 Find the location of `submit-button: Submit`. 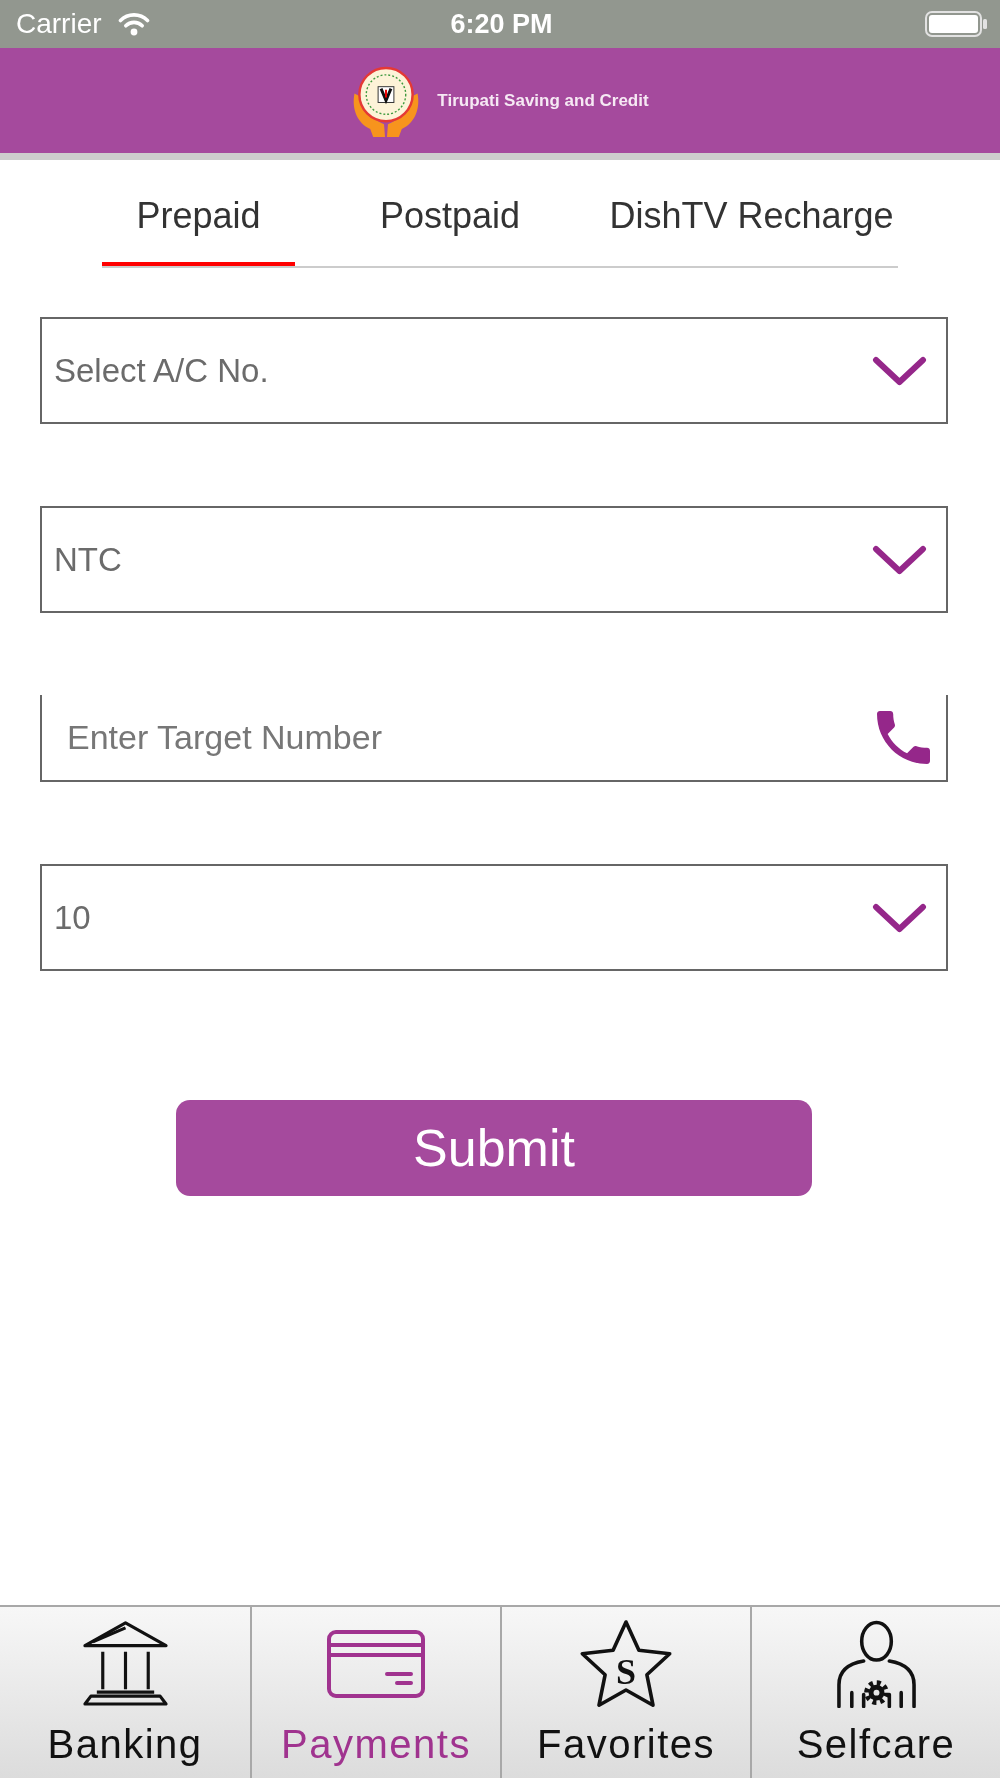

submit-button: Submit is located at coordinates (494, 1148).